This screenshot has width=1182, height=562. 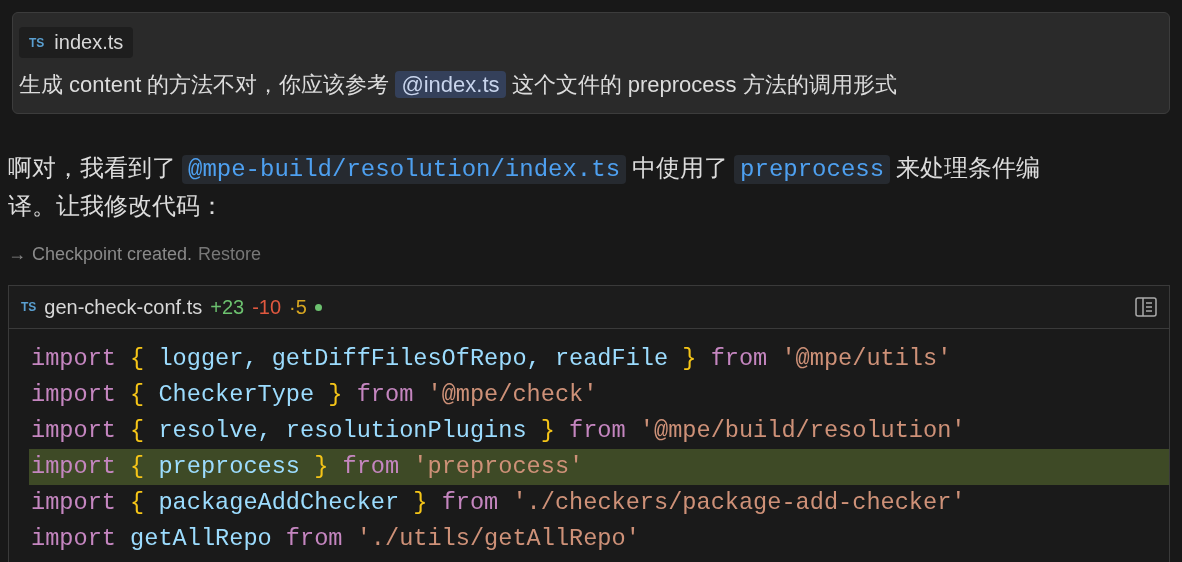 I want to click on message-text: 啊对，我看到了, so click(x=92, y=167).